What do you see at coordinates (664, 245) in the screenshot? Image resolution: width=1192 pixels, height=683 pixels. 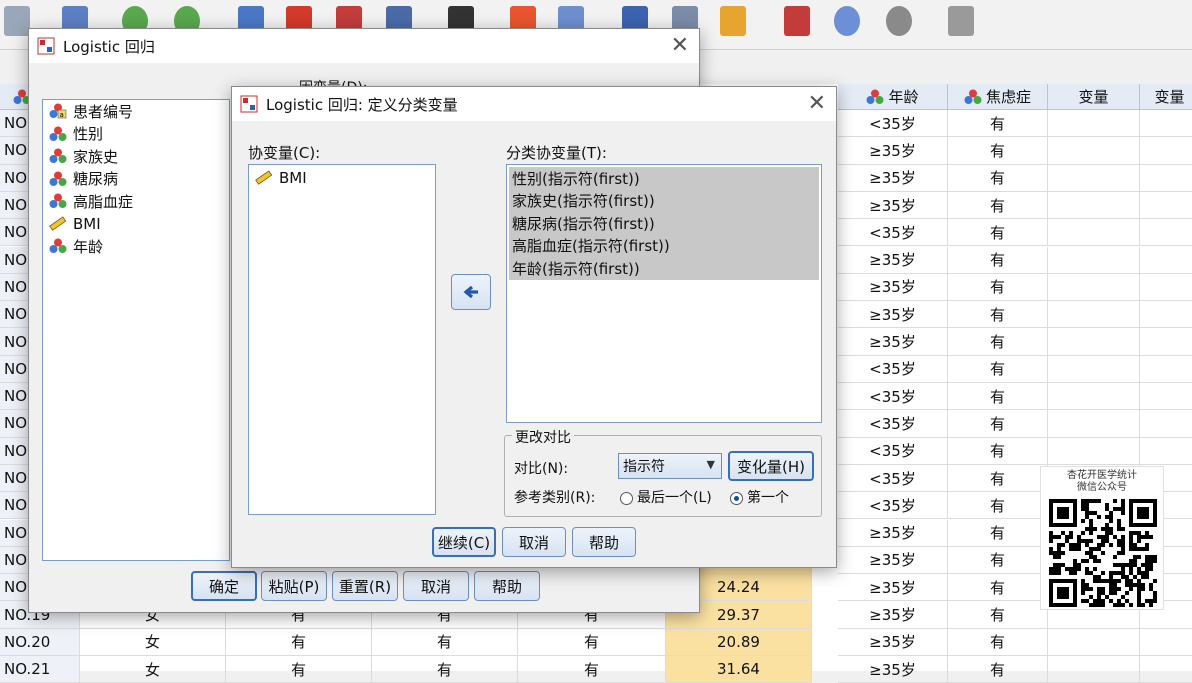 I see `categorical-item: 高脂血症(指示符(first))` at bounding box center [664, 245].